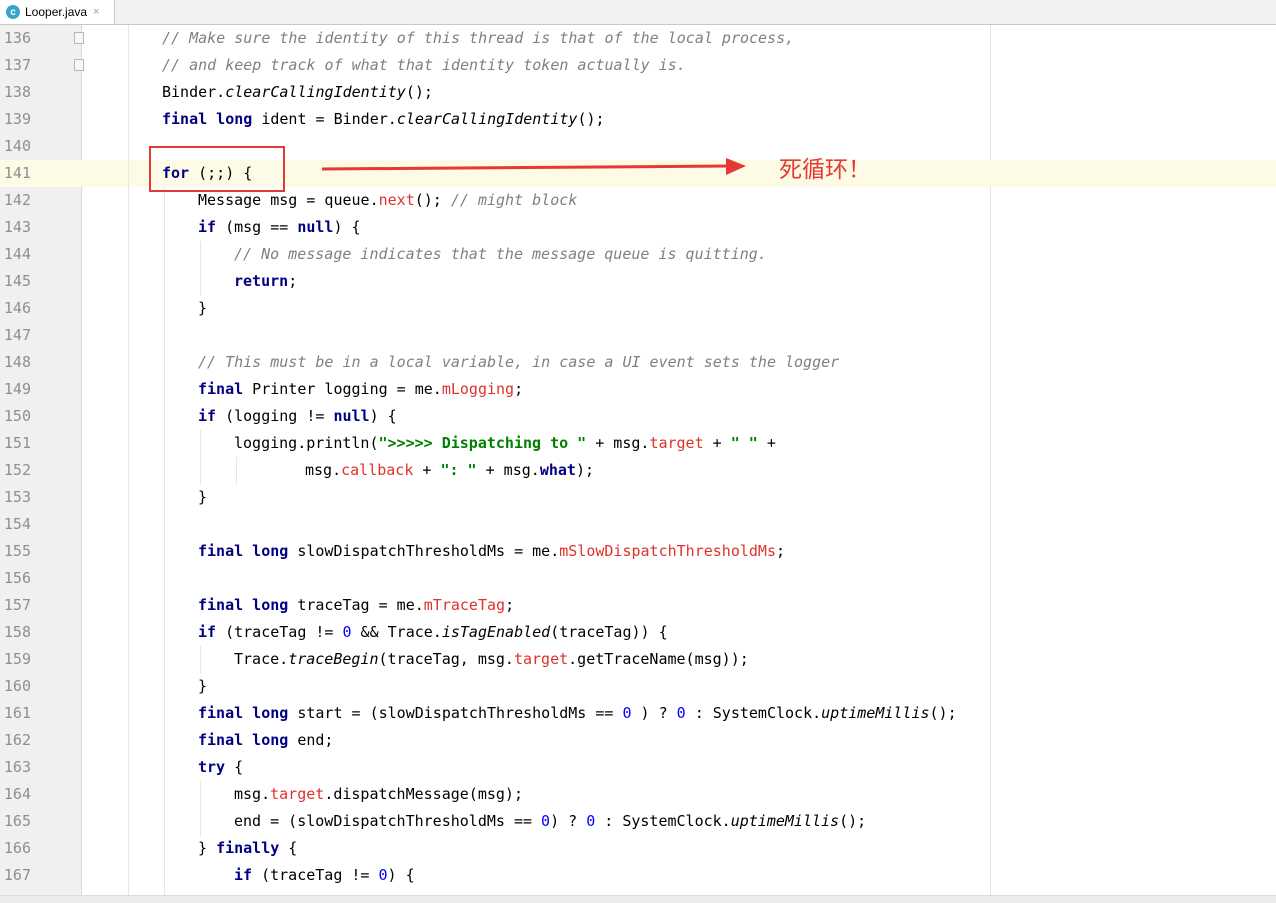  What do you see at coordinates (736, 166) in the screenshot?
I see `arrow-head` at bounding box center [736, 166].